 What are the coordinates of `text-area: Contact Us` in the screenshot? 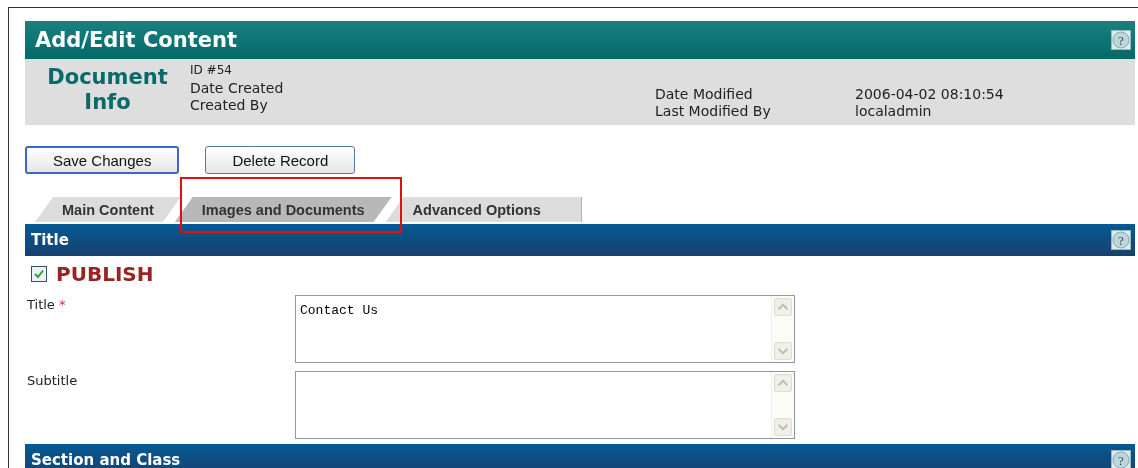 It's located at (545, 329).